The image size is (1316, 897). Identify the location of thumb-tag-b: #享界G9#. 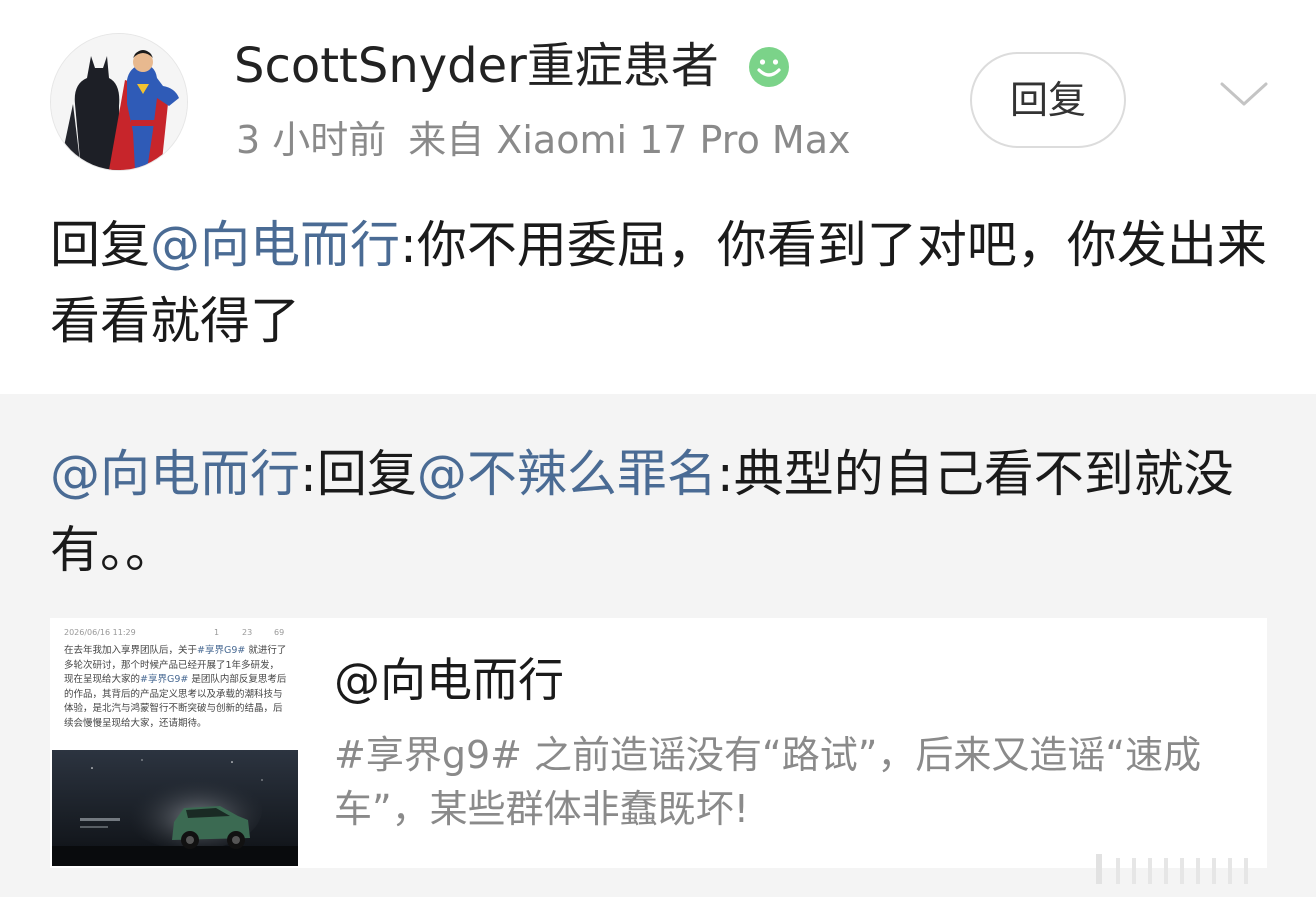
(164, 679).